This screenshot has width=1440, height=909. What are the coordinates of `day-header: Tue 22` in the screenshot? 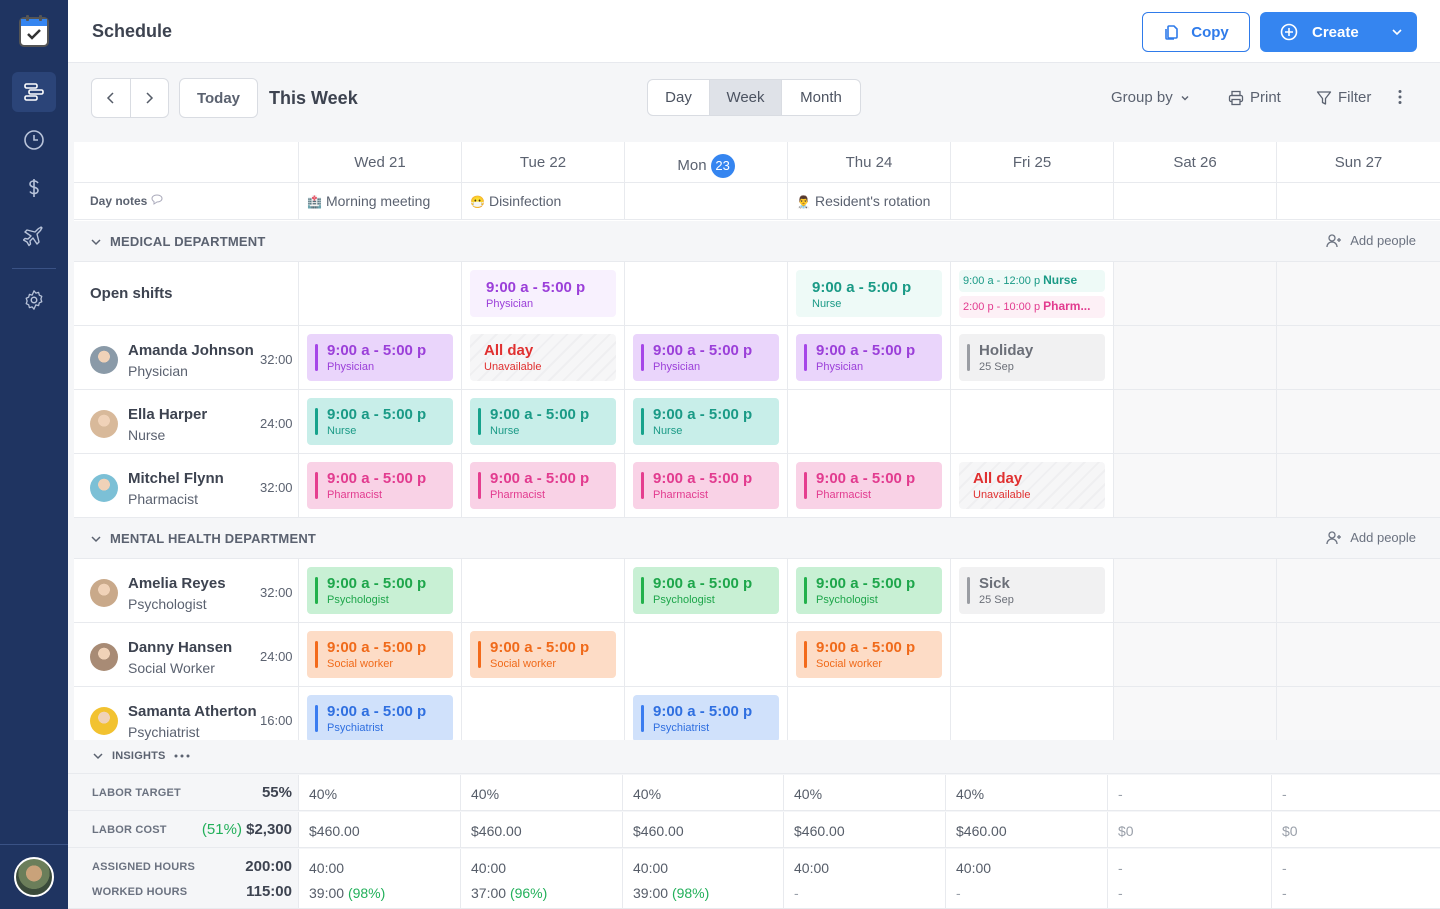 It's located at (542, 162).